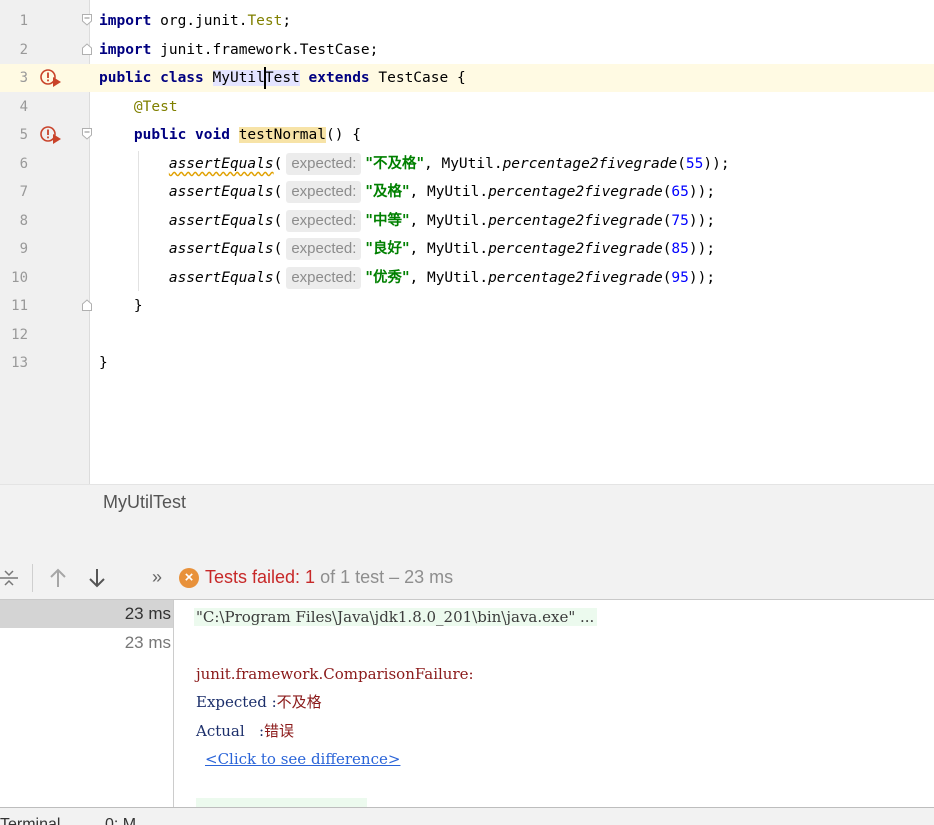  What do you see at coordinates (467, 538) in the screenshot?
I see `panel-divider` at bounding box center [467, 538].